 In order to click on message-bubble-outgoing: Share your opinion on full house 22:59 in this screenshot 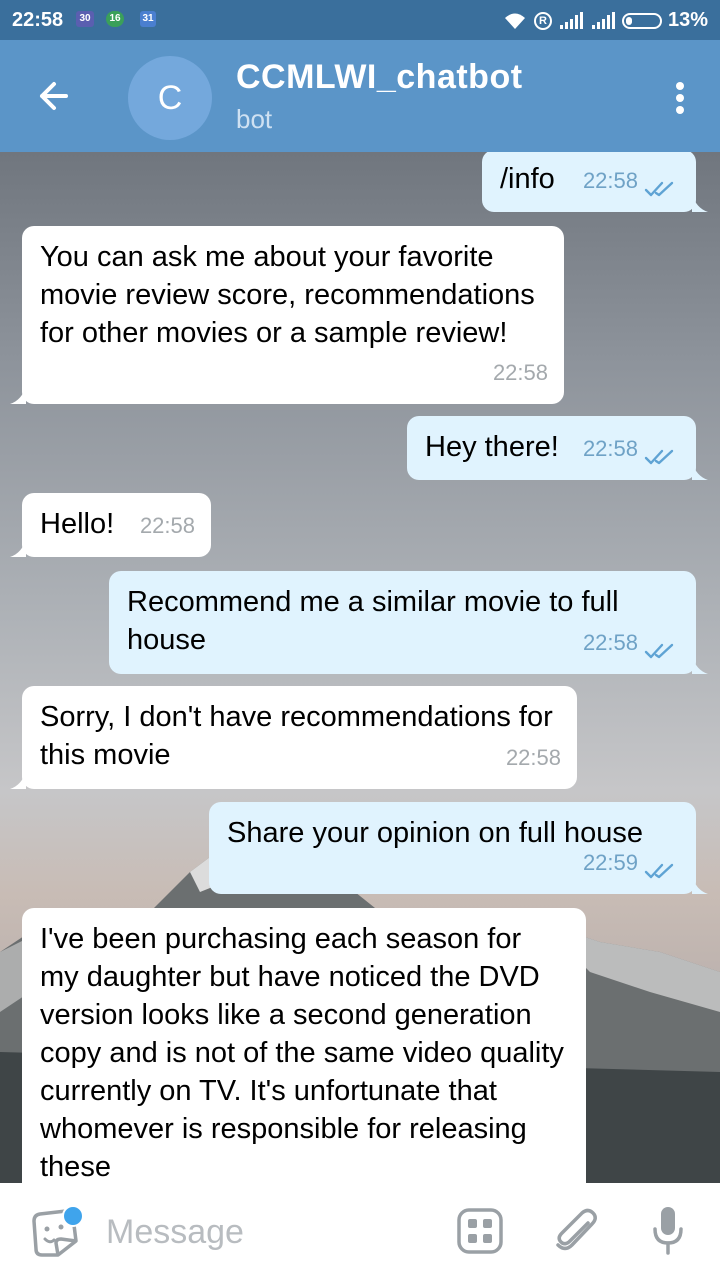, I will do `click(458, 848)`.